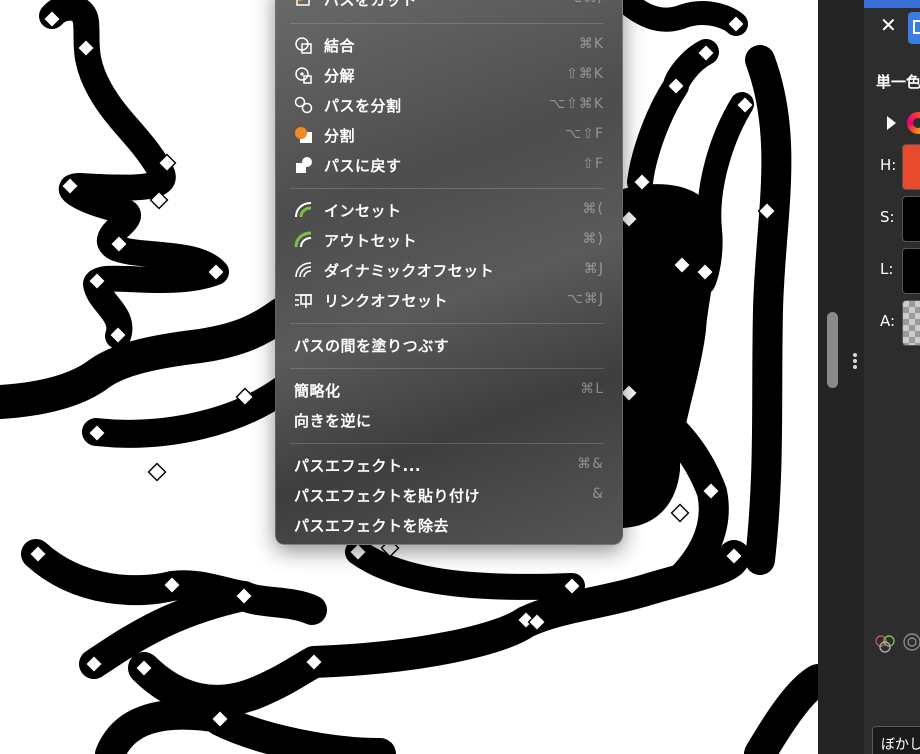 The height and width of the screenshot is (754, 920). What do you see at coordinates (304, 135) in the screenshot?
I see `divide-icon` at bounding box center [304, 135].